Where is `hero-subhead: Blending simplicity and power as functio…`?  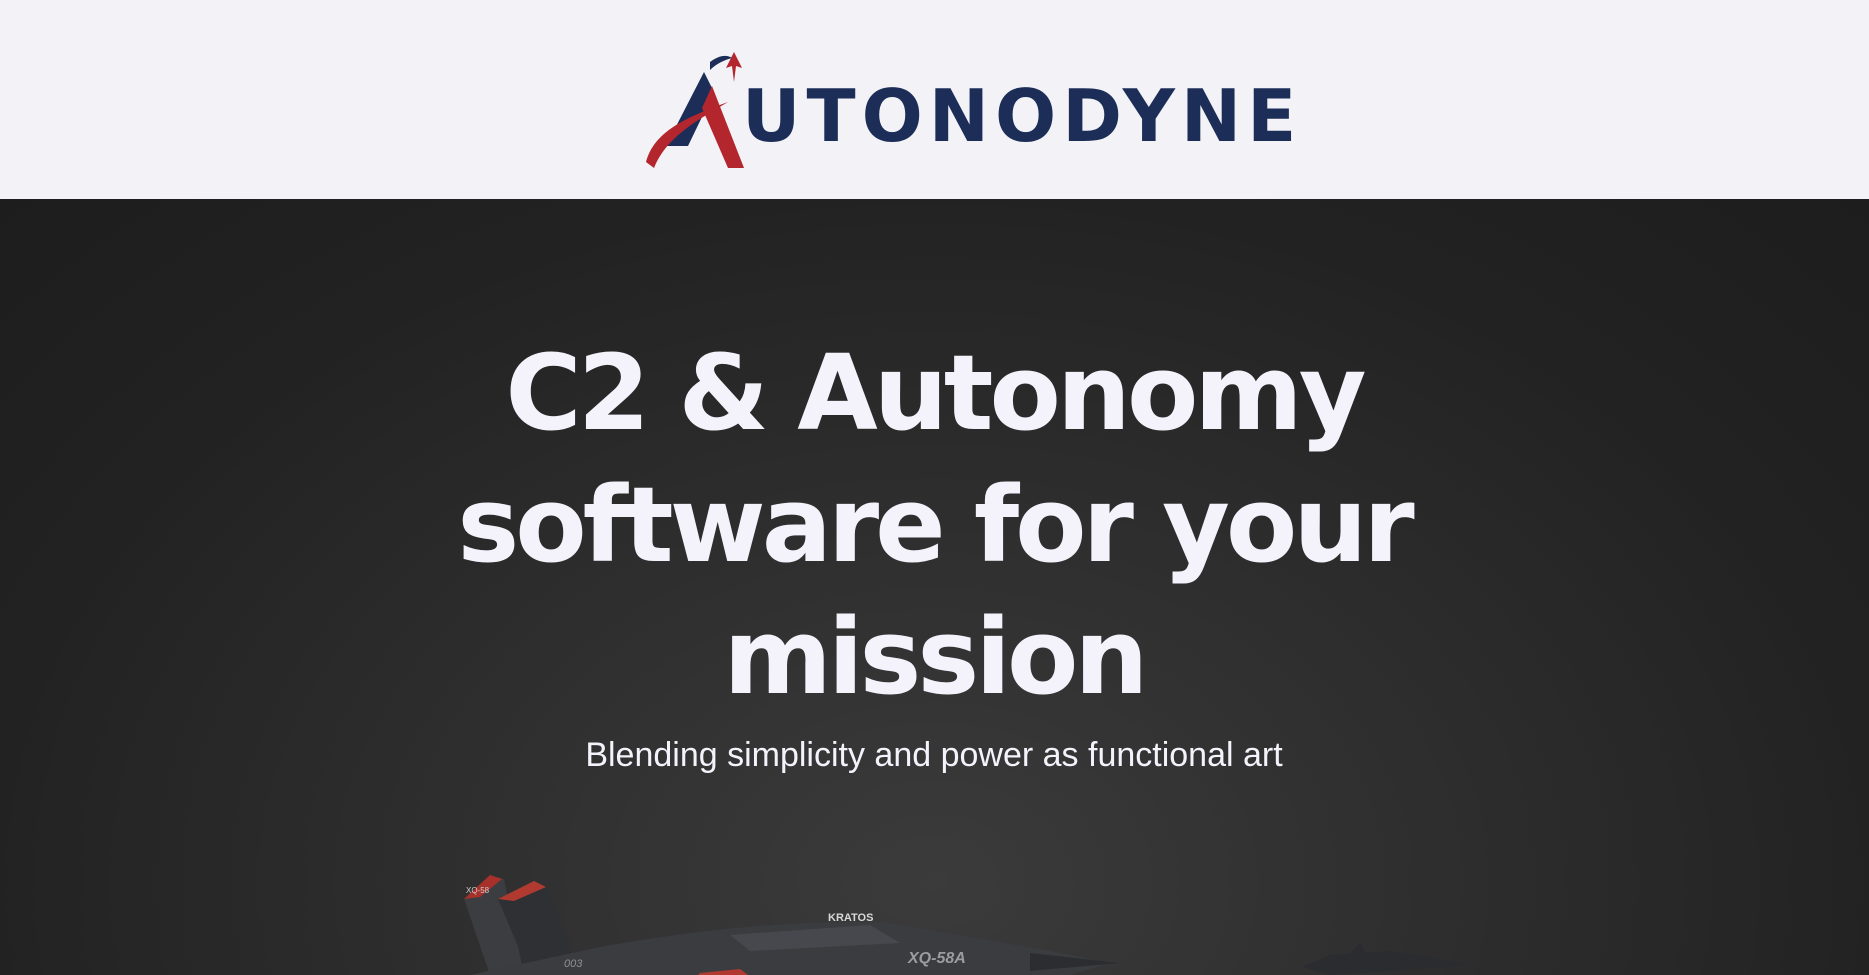
hero-subhead: Blending simplicity and power as functio… is located at coordinates (934, 755).